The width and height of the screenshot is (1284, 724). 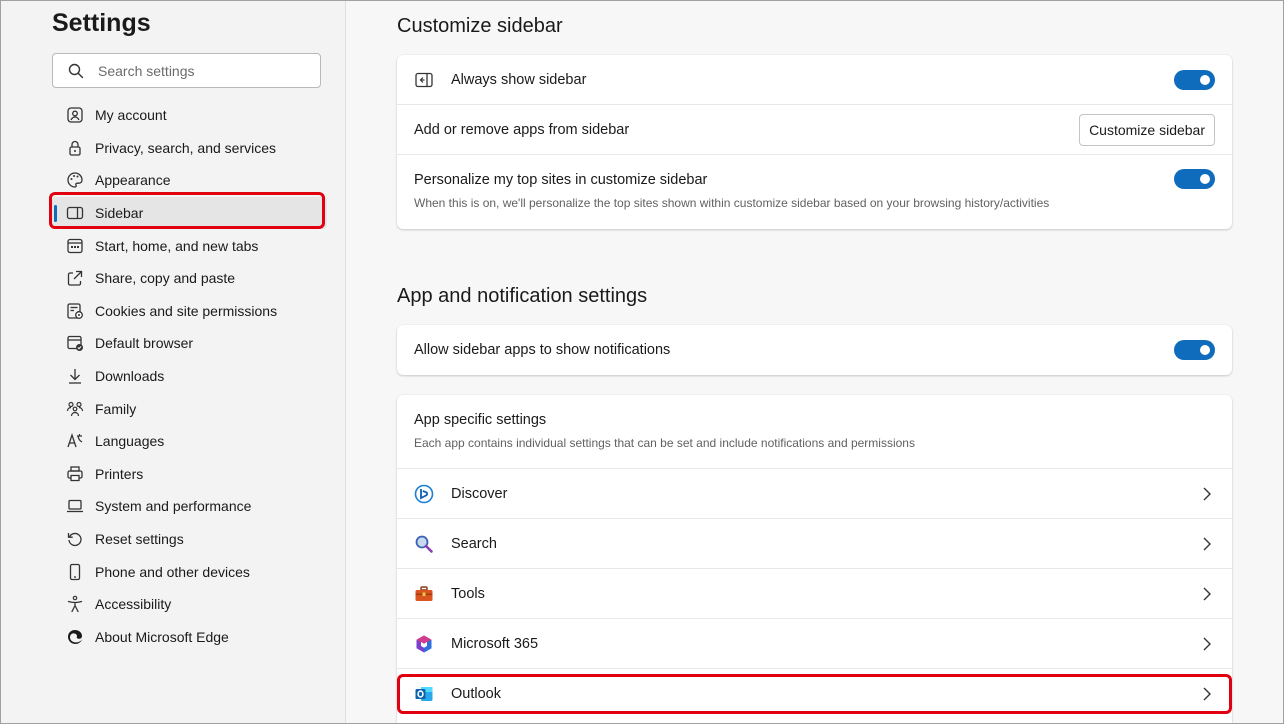 I want to click on outlook-icon, so click(x=424, y=694).